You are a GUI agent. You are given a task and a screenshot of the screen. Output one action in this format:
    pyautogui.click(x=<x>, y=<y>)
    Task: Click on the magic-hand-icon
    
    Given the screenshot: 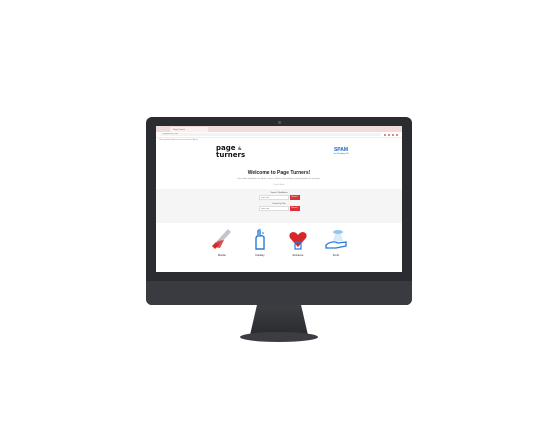 What is the action you would take?
    pyautogui.click(x=260, y=239)
    